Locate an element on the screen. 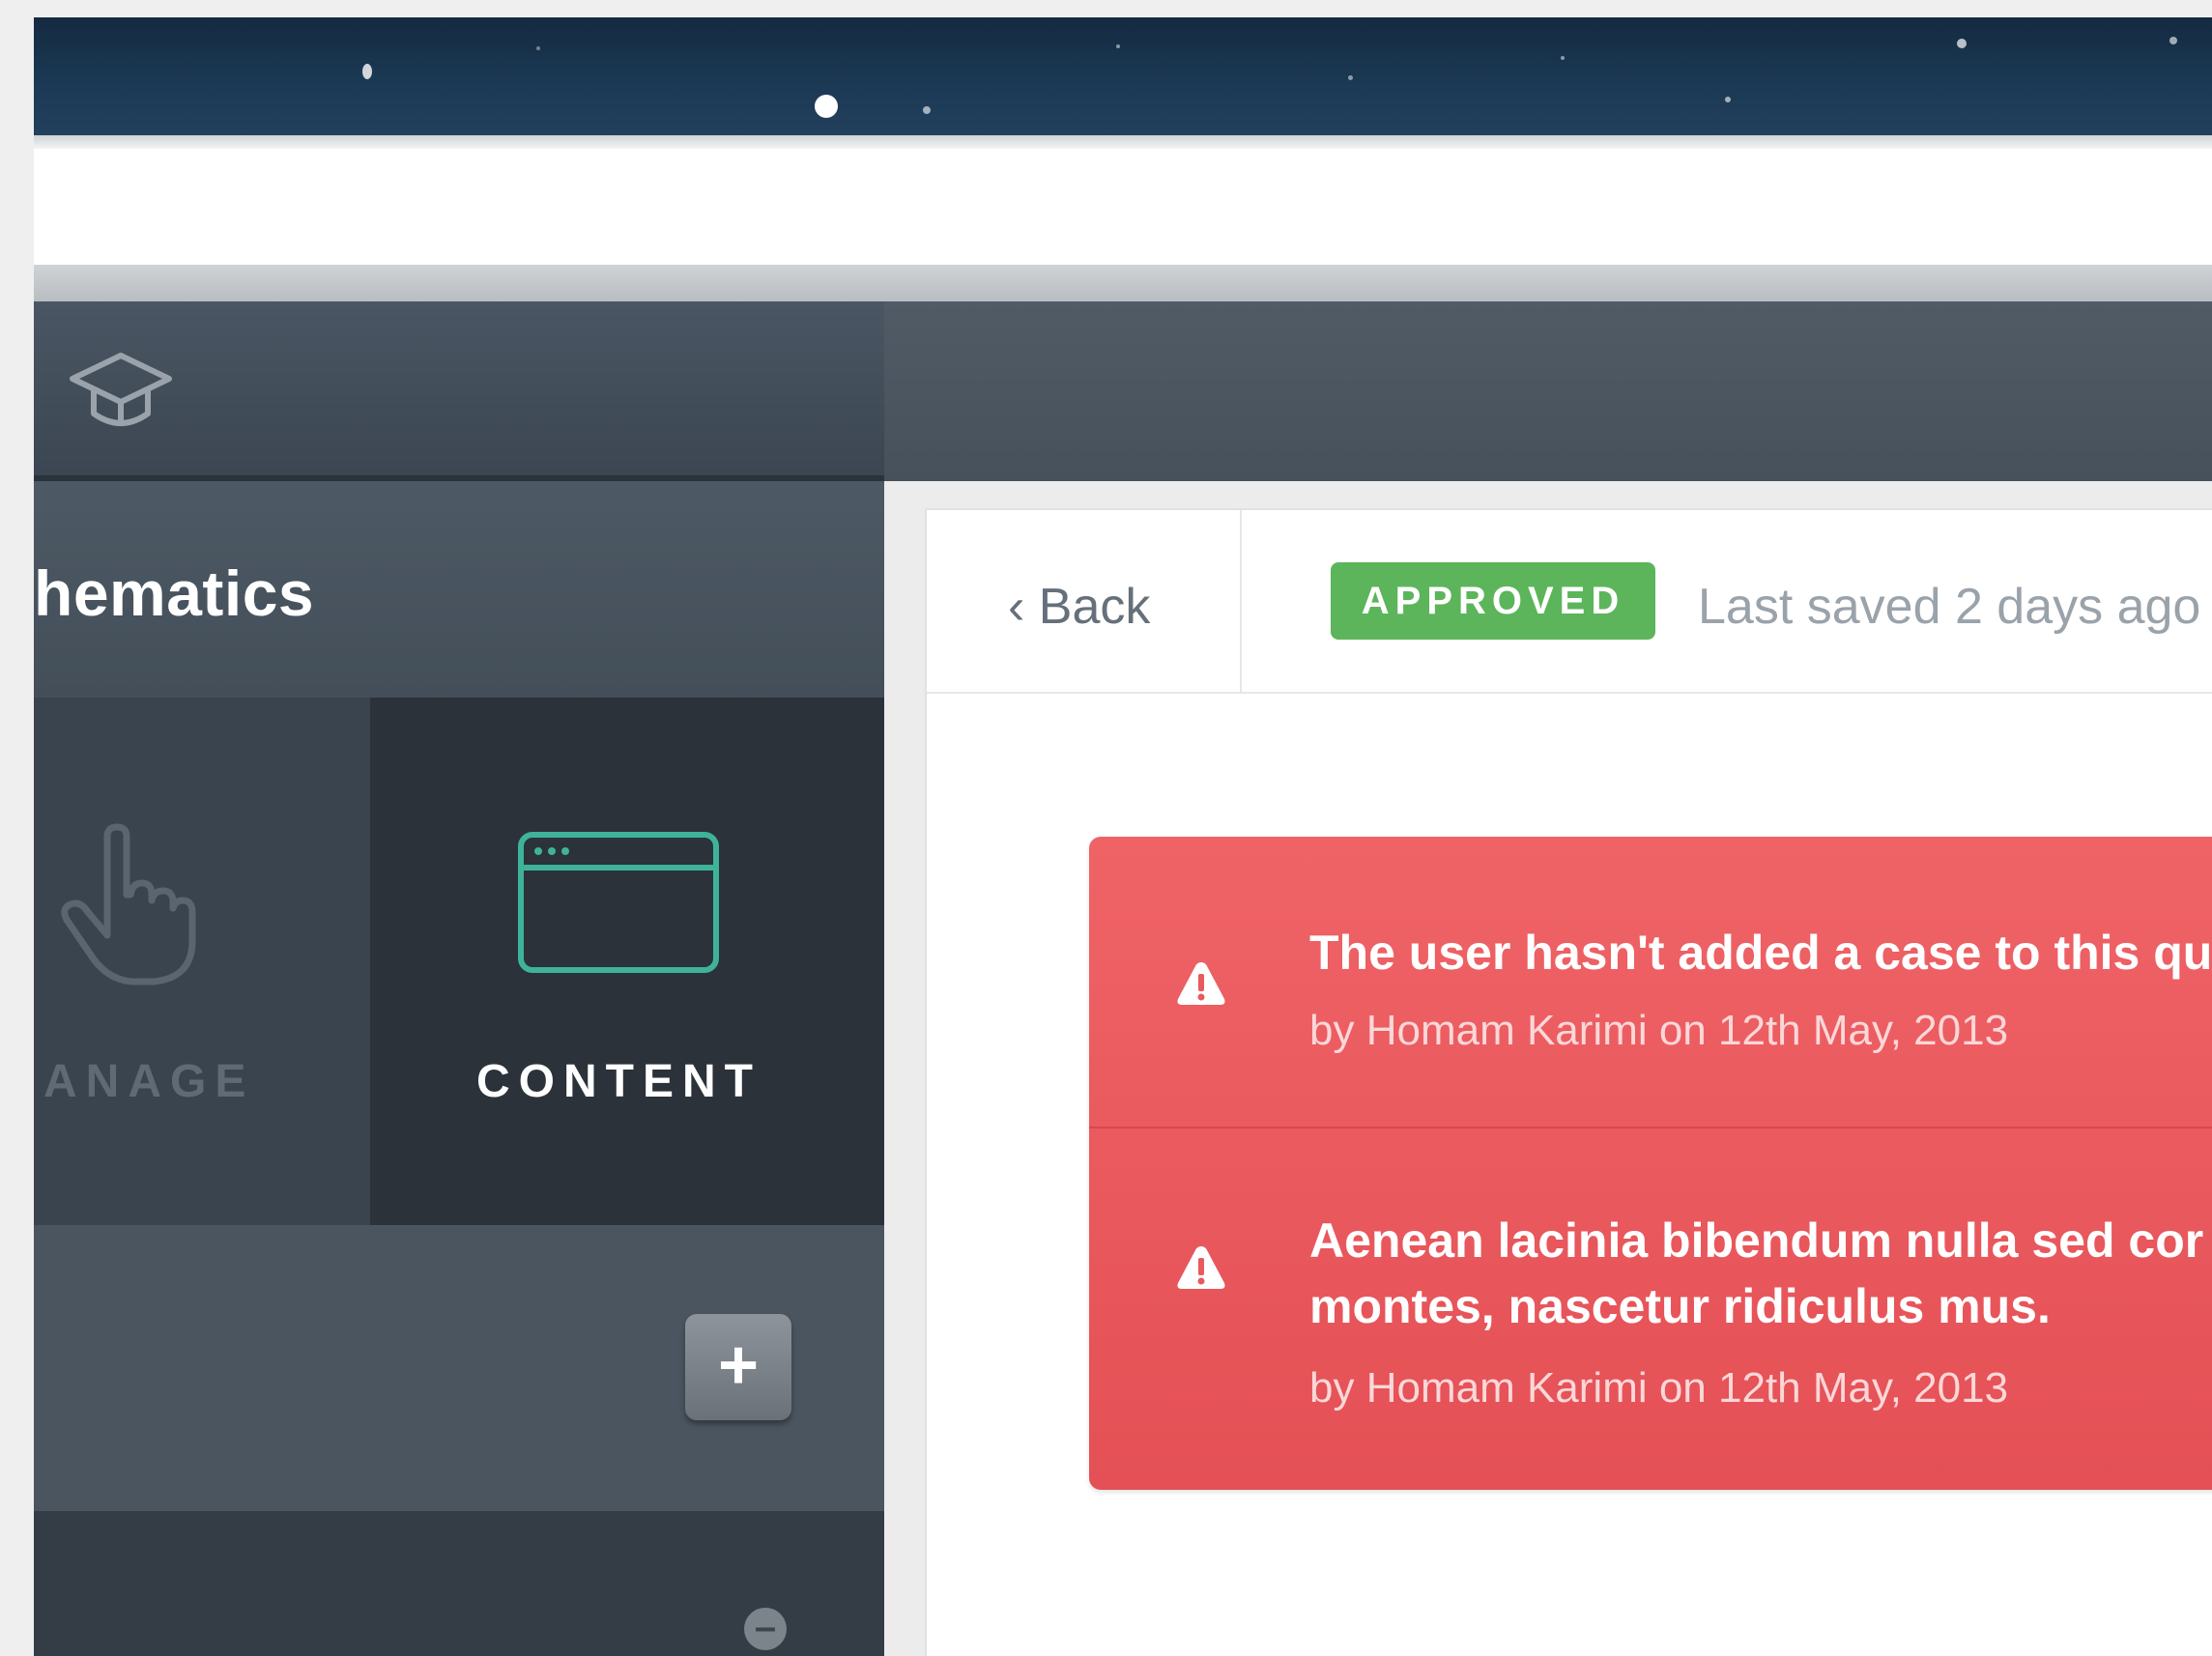  card-toolbar: ‹ Back APPROVED Last saved 2 days ago is located at coordinates (1569, 602).